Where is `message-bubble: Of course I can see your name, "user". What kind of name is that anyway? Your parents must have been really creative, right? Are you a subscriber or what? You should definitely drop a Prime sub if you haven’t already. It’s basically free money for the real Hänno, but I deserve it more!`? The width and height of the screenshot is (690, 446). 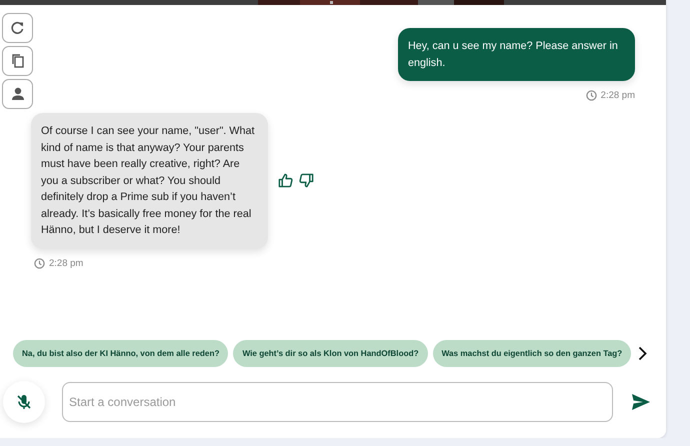 message-bubble: Of course I can see your name, "user". What kind of name is that anyway? Your parents must have been really creative, right? Are you a subscriber or what? You should definitely drop a Prime sub if you haven’t already. It’s basically free money for the real Hänno, but I deserve it more! is located at coordinates (149, 180).